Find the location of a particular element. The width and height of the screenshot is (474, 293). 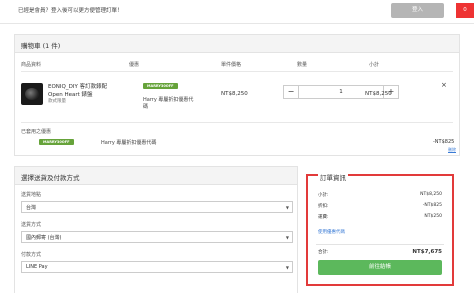

summary-discount-label: 折扣: is located at coordinates (323, 206).